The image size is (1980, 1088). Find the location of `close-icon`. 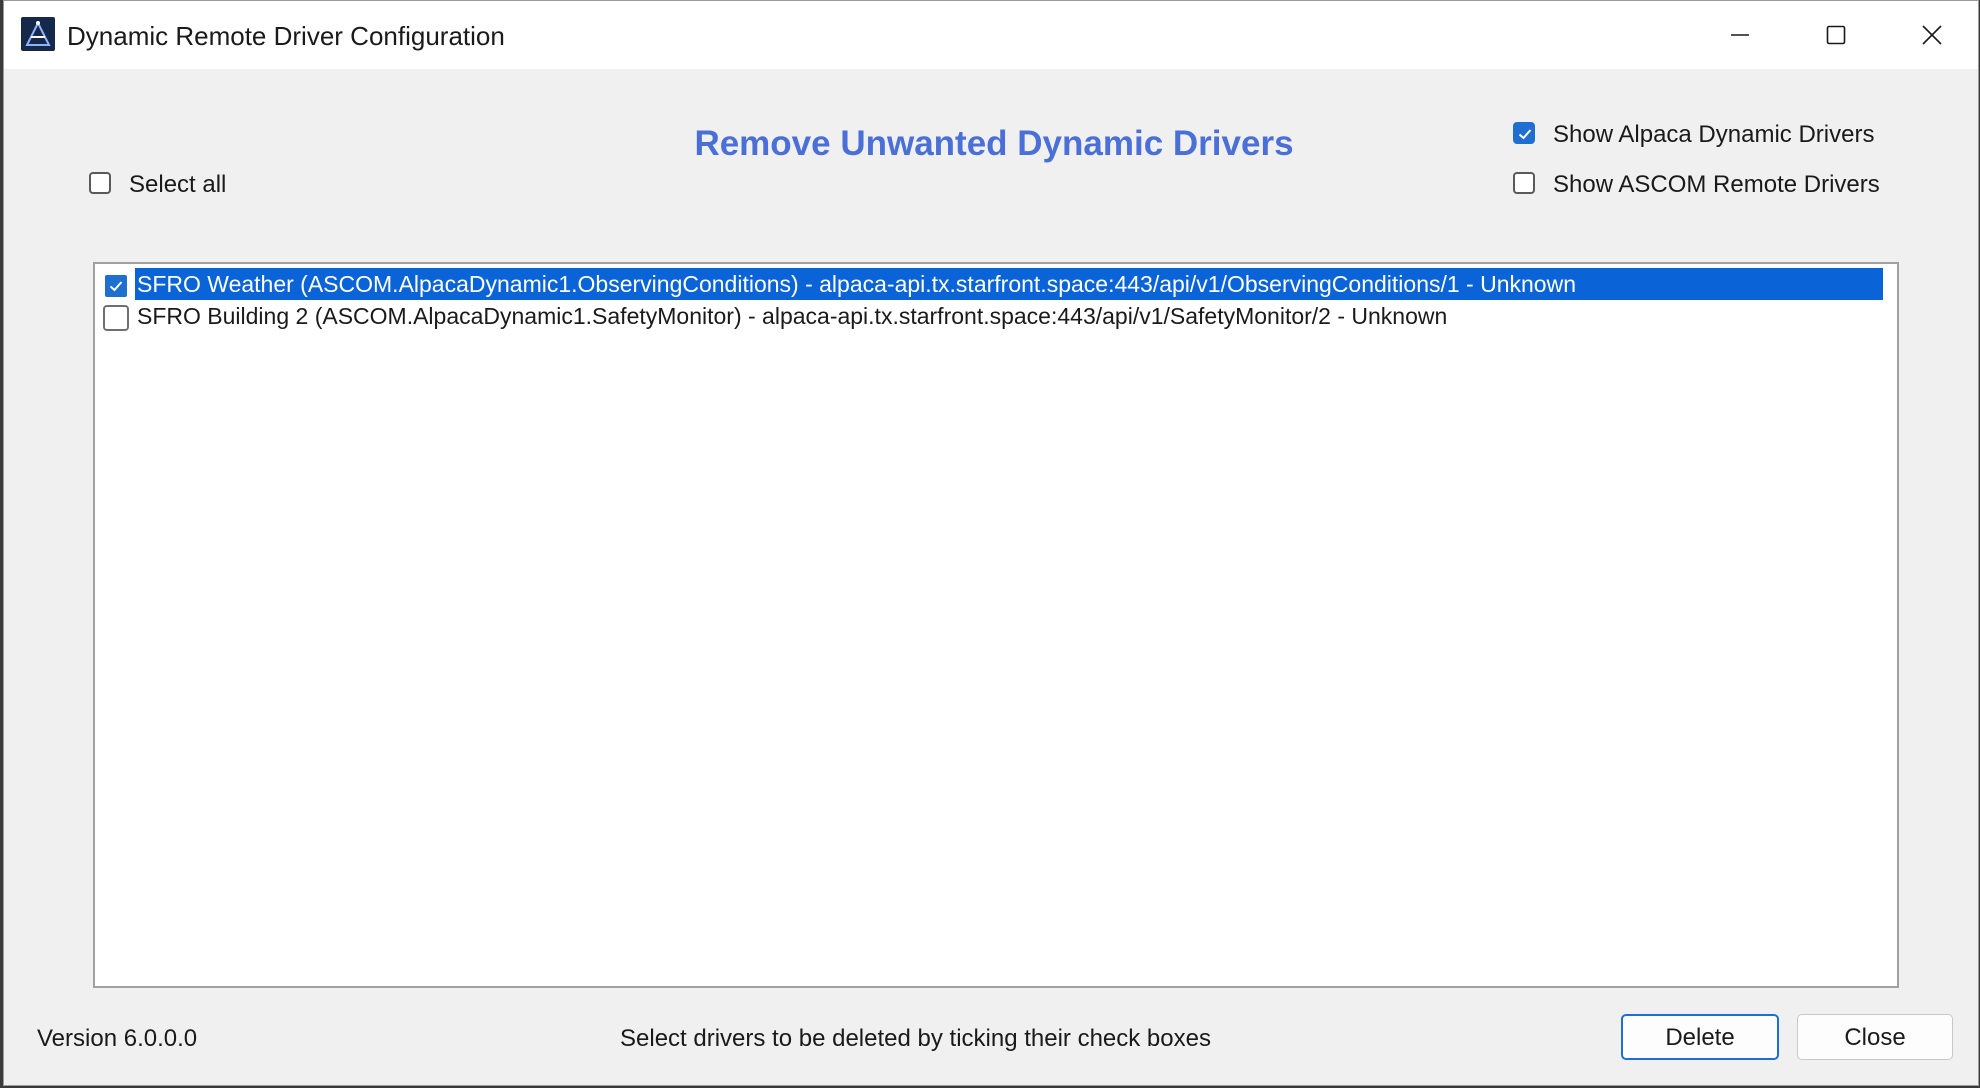

close-icon is located at coordinates (1932, 35).